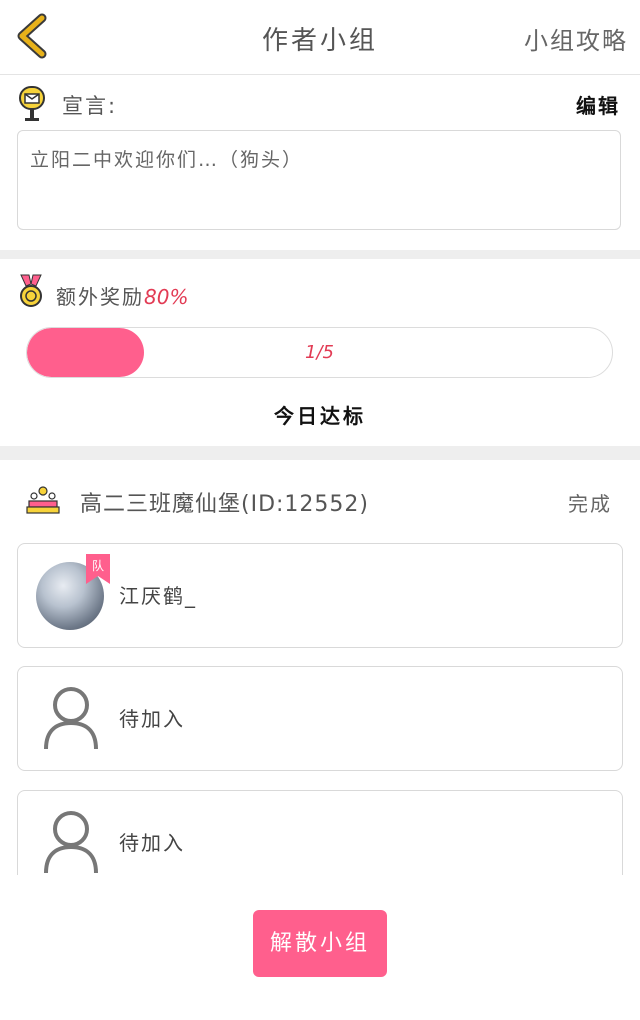 This screenshot has width=640, height=1020. What do you see at coordinates (576, 38) in the screenshot?
I see `group-guide-link: 小组攻略` at bounding box center [576, 38].